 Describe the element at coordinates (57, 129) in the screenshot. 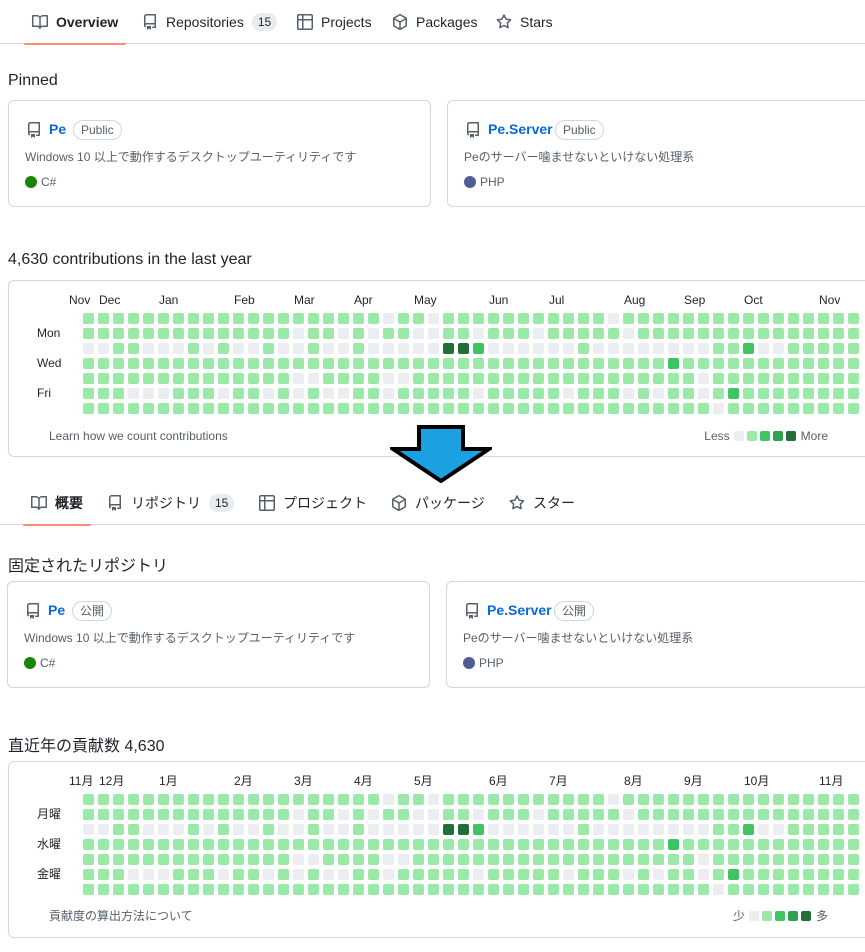

I see `repo-name-link: Pe` at that location.